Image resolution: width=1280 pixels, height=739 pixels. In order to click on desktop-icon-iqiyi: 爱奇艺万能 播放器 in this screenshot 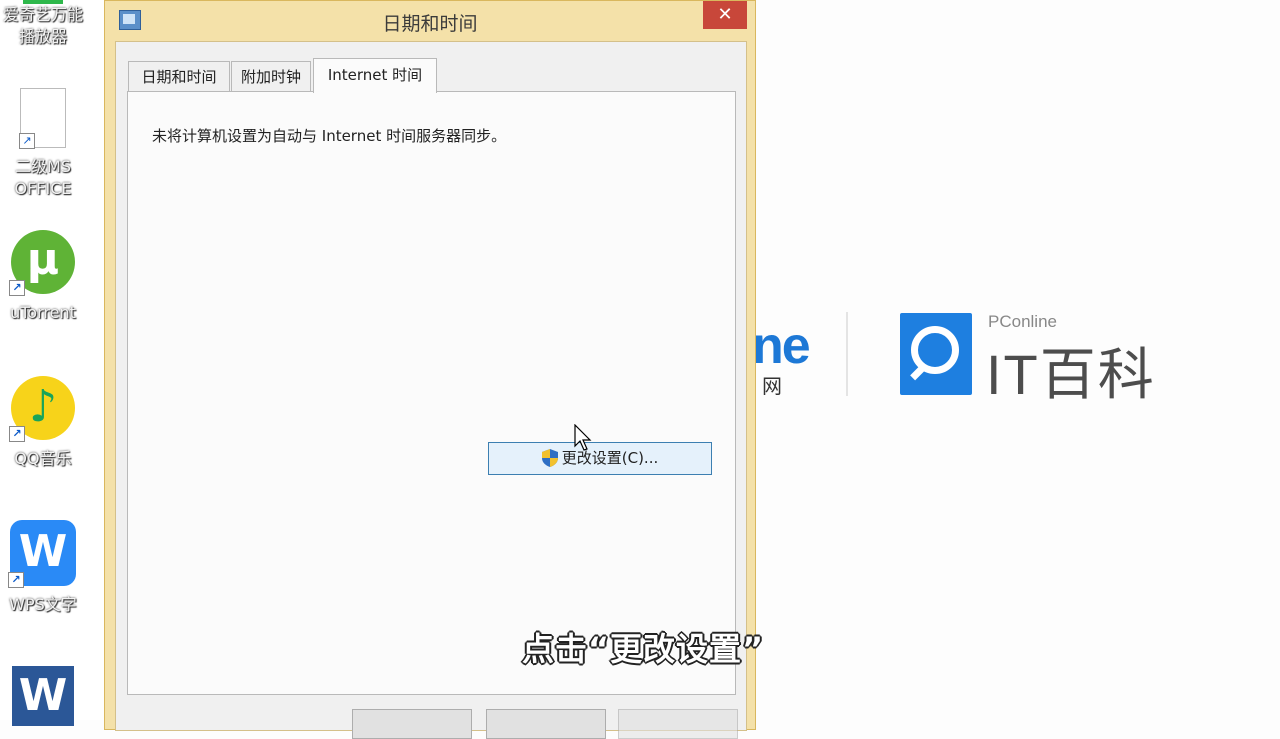, I will do `click(43, 24)`.